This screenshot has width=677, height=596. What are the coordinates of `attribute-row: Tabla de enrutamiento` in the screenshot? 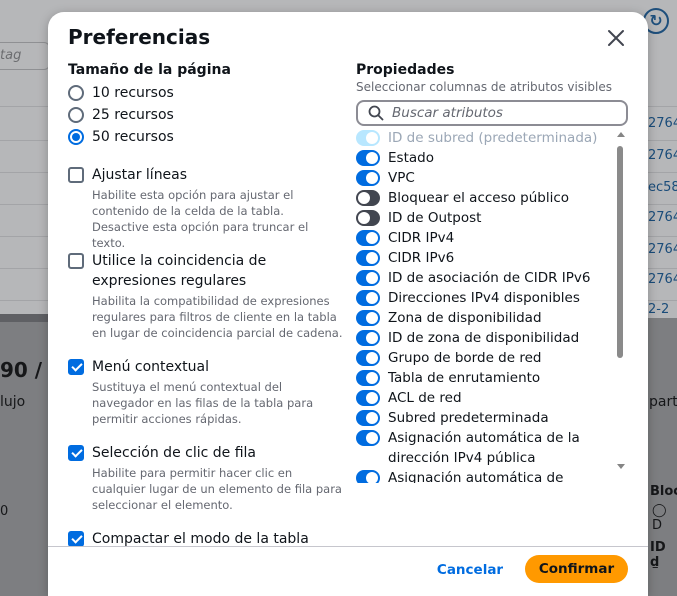 It's located at (486, 378).